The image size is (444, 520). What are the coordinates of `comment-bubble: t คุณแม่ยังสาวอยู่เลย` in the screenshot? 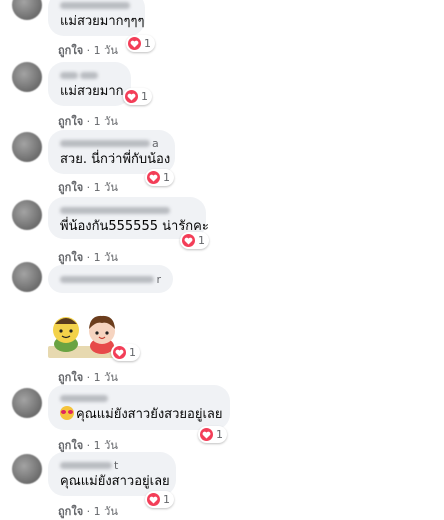 It's located at (112, 474).